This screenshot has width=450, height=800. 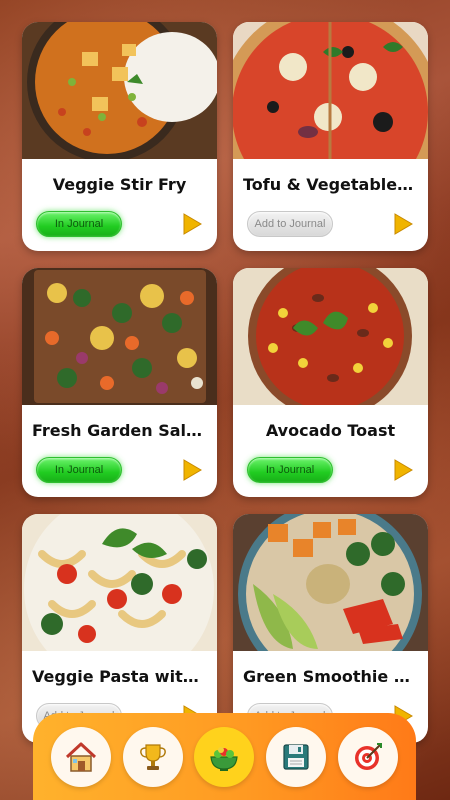 I want to click on trophy-icon, so click(x=152, y=756).